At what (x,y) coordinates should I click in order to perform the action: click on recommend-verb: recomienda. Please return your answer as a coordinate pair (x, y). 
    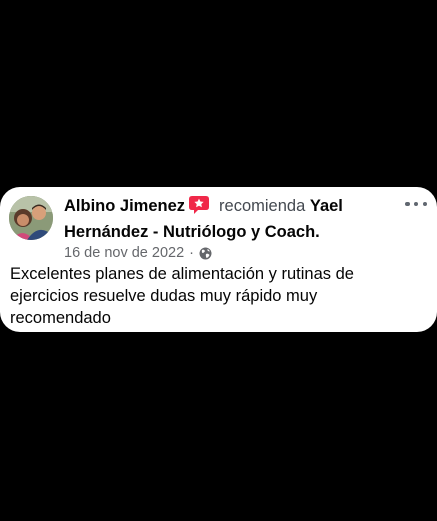
    Looking at the image, I should click on (262, 206).